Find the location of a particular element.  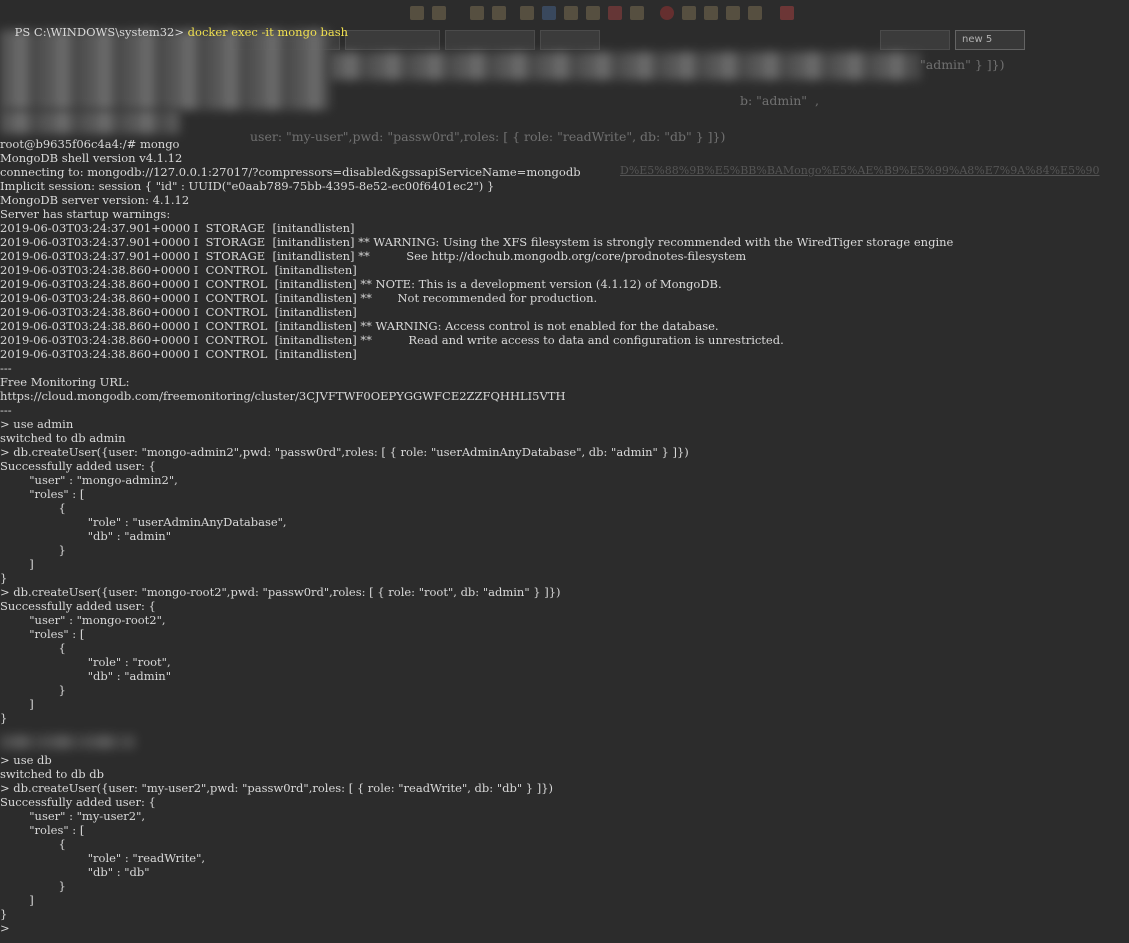

tab-label: new 5 is located at coordinates (977, 39).